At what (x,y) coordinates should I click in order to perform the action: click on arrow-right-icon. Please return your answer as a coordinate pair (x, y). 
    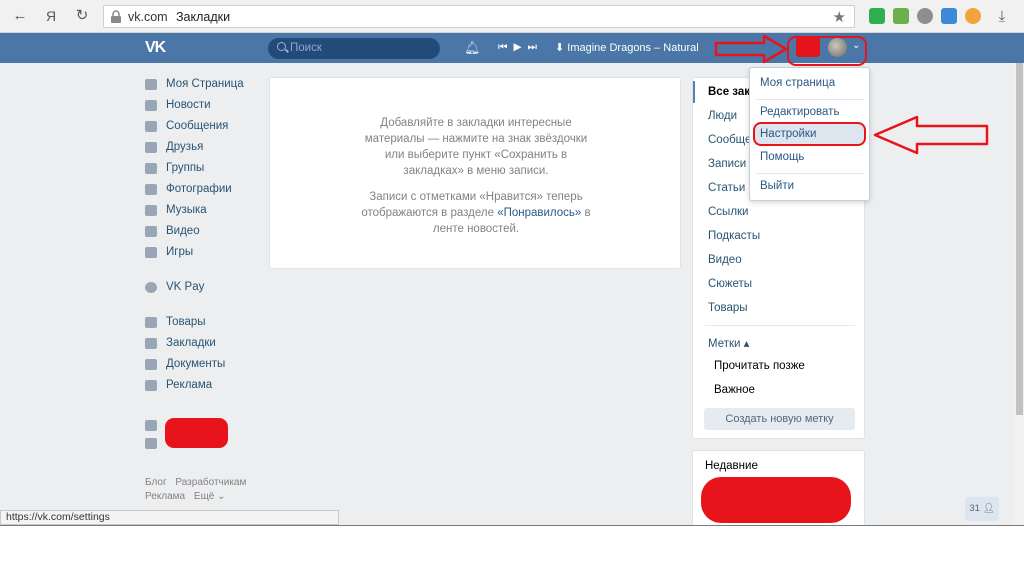
    Looking at the image, I should click on (751, 49).